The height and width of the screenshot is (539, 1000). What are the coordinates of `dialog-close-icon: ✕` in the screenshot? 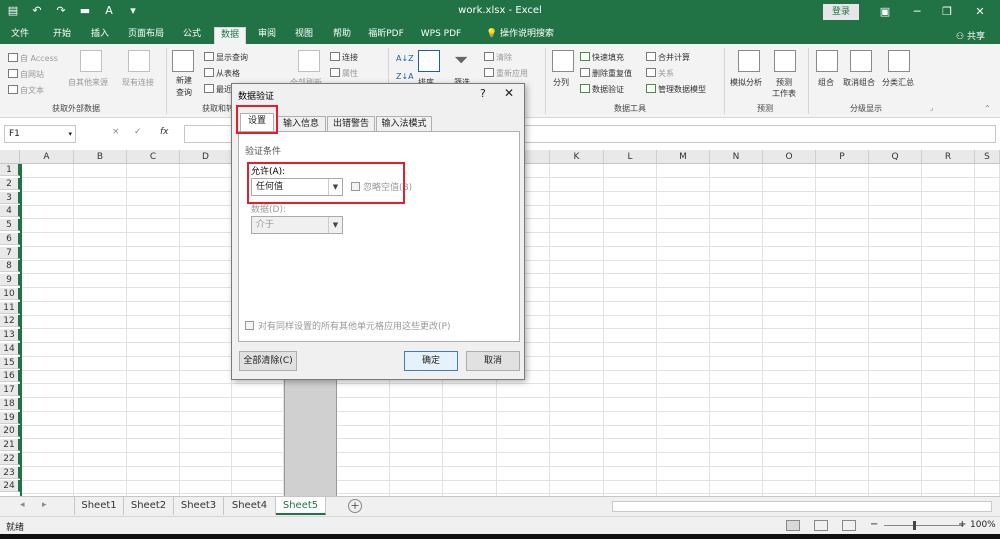 It's located at (509, 93).